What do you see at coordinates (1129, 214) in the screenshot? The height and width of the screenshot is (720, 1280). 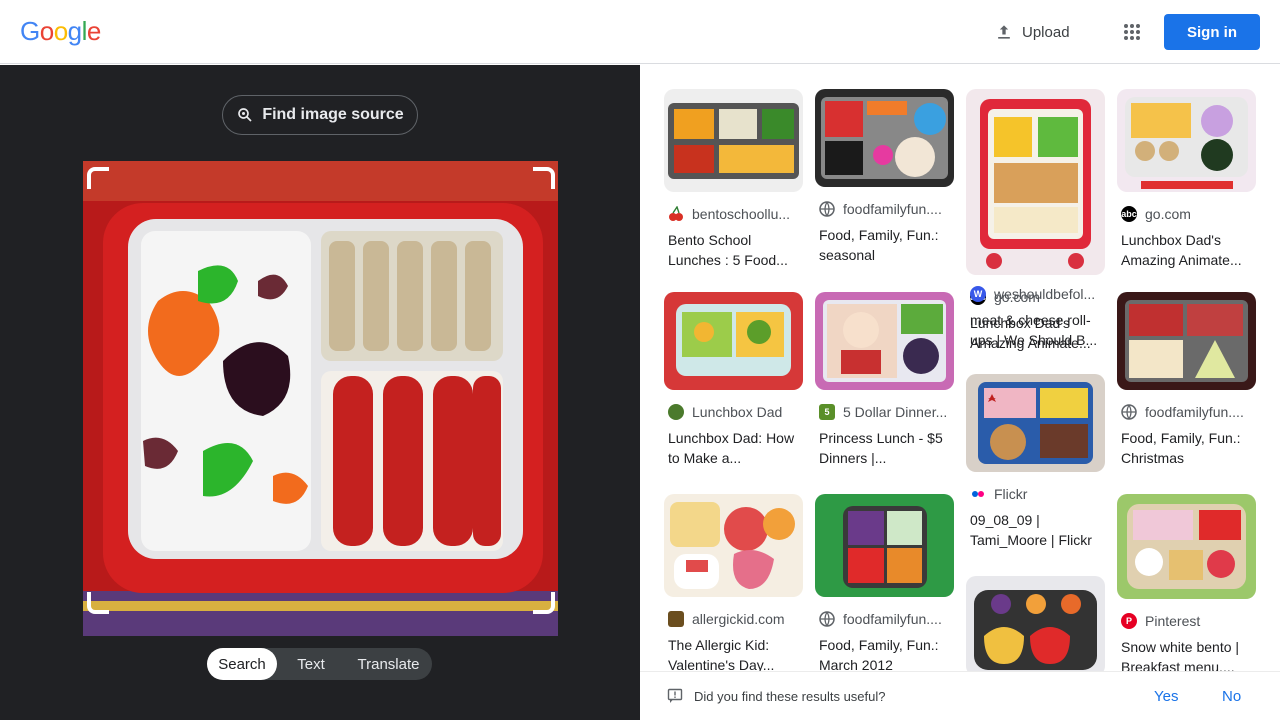 I see `abc-icon: abc` at bounding box center [1129, 214].